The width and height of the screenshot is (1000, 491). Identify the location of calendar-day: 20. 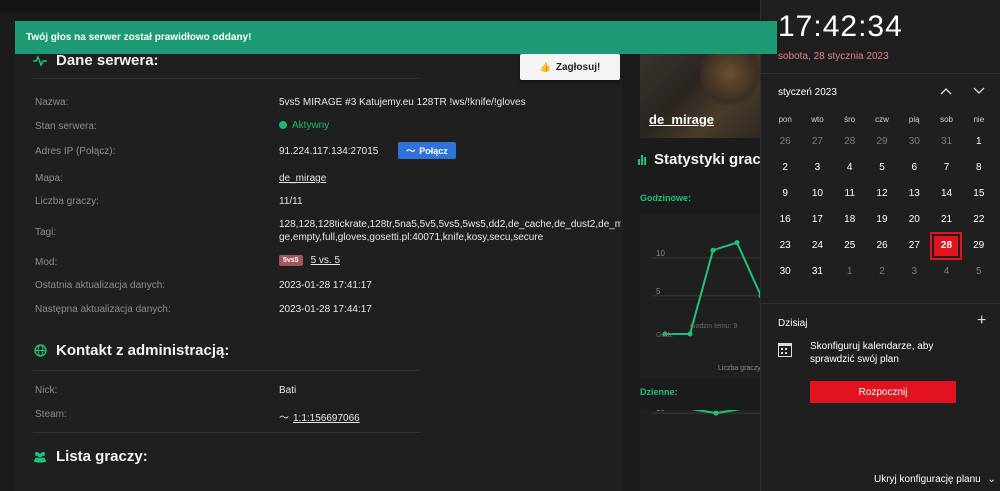
(914, 220).